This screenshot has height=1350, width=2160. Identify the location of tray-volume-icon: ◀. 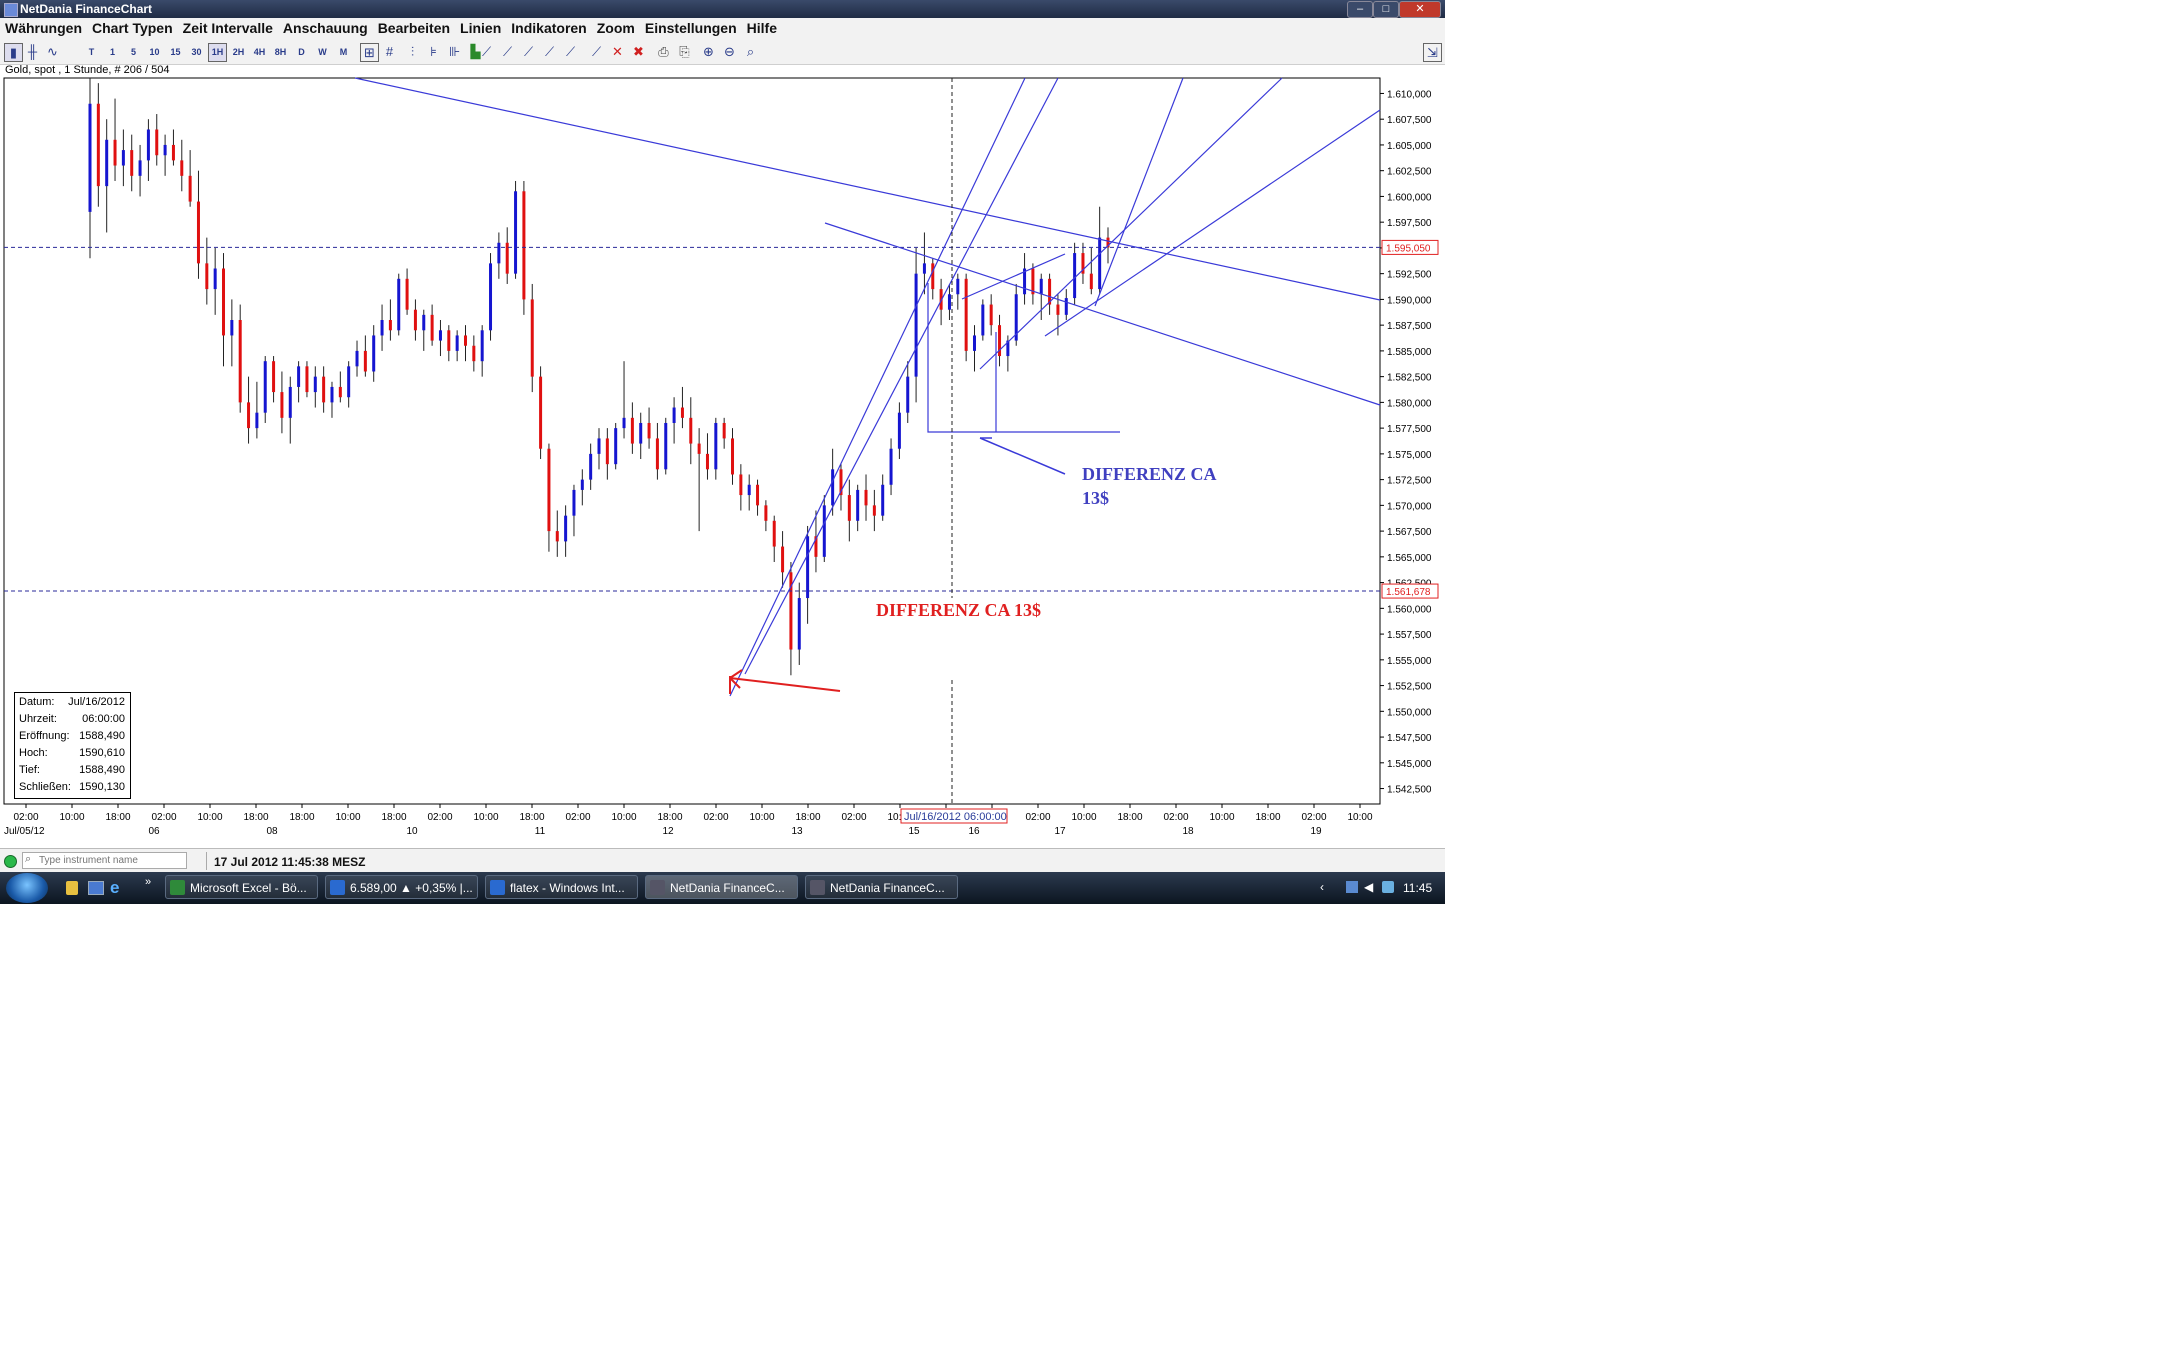
(1368, 887).